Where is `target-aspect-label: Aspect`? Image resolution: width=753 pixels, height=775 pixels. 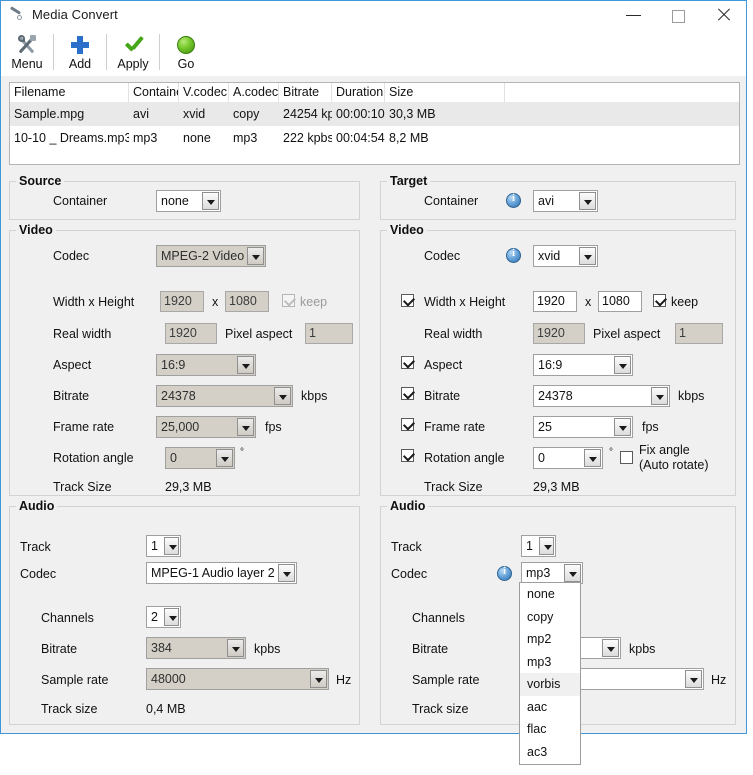
target-aspect-label: Aspect is located at coordinates (443, 365).